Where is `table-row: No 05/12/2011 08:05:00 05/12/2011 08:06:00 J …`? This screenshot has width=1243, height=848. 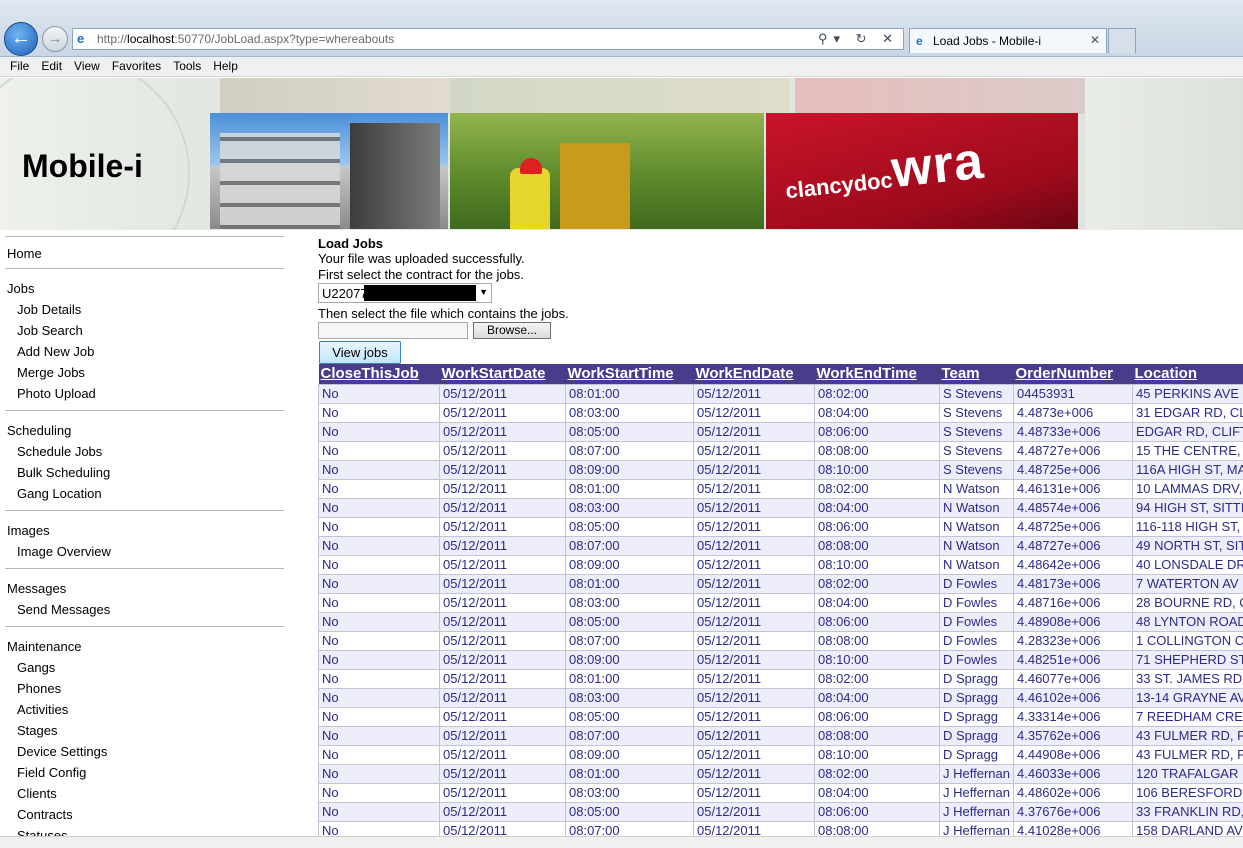
table-row: No 05/12/2011 08:05:00 05/12/2011 08:06:00 J … is located at coordinates (780, 811).